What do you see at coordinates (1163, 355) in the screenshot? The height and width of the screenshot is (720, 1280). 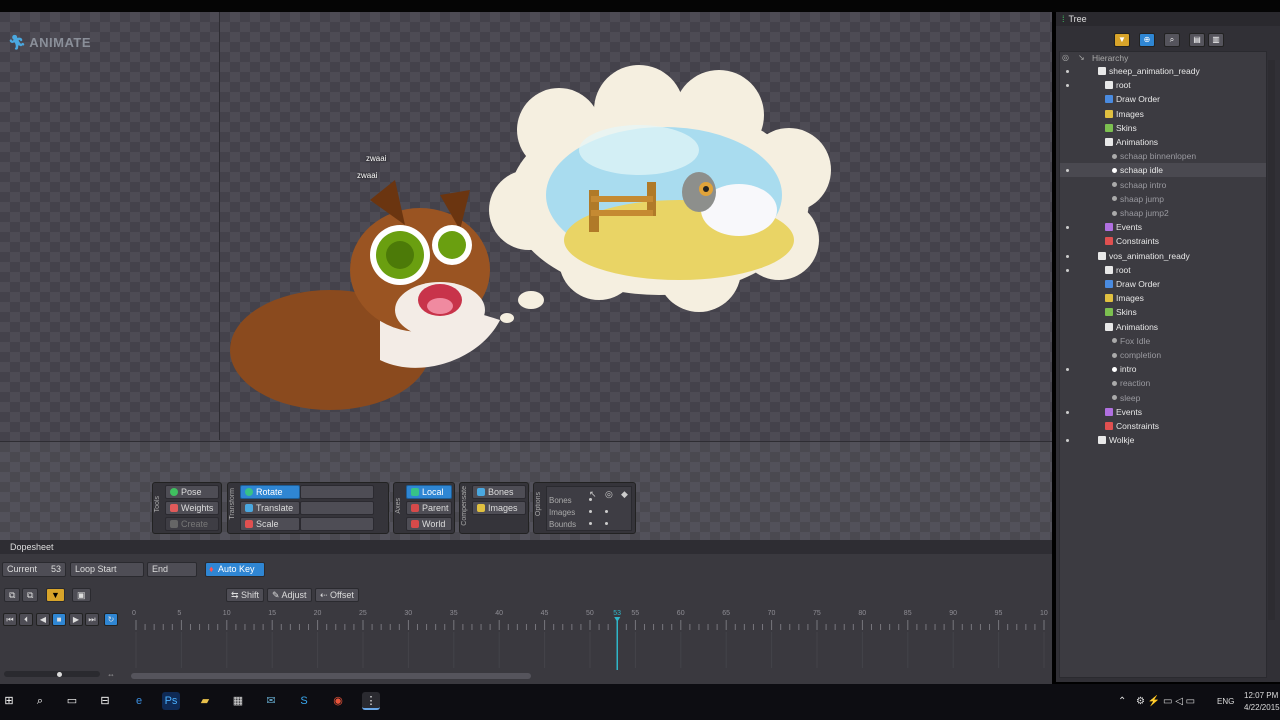 I see `tree-row: completion` at bounding box center [1163, 355].